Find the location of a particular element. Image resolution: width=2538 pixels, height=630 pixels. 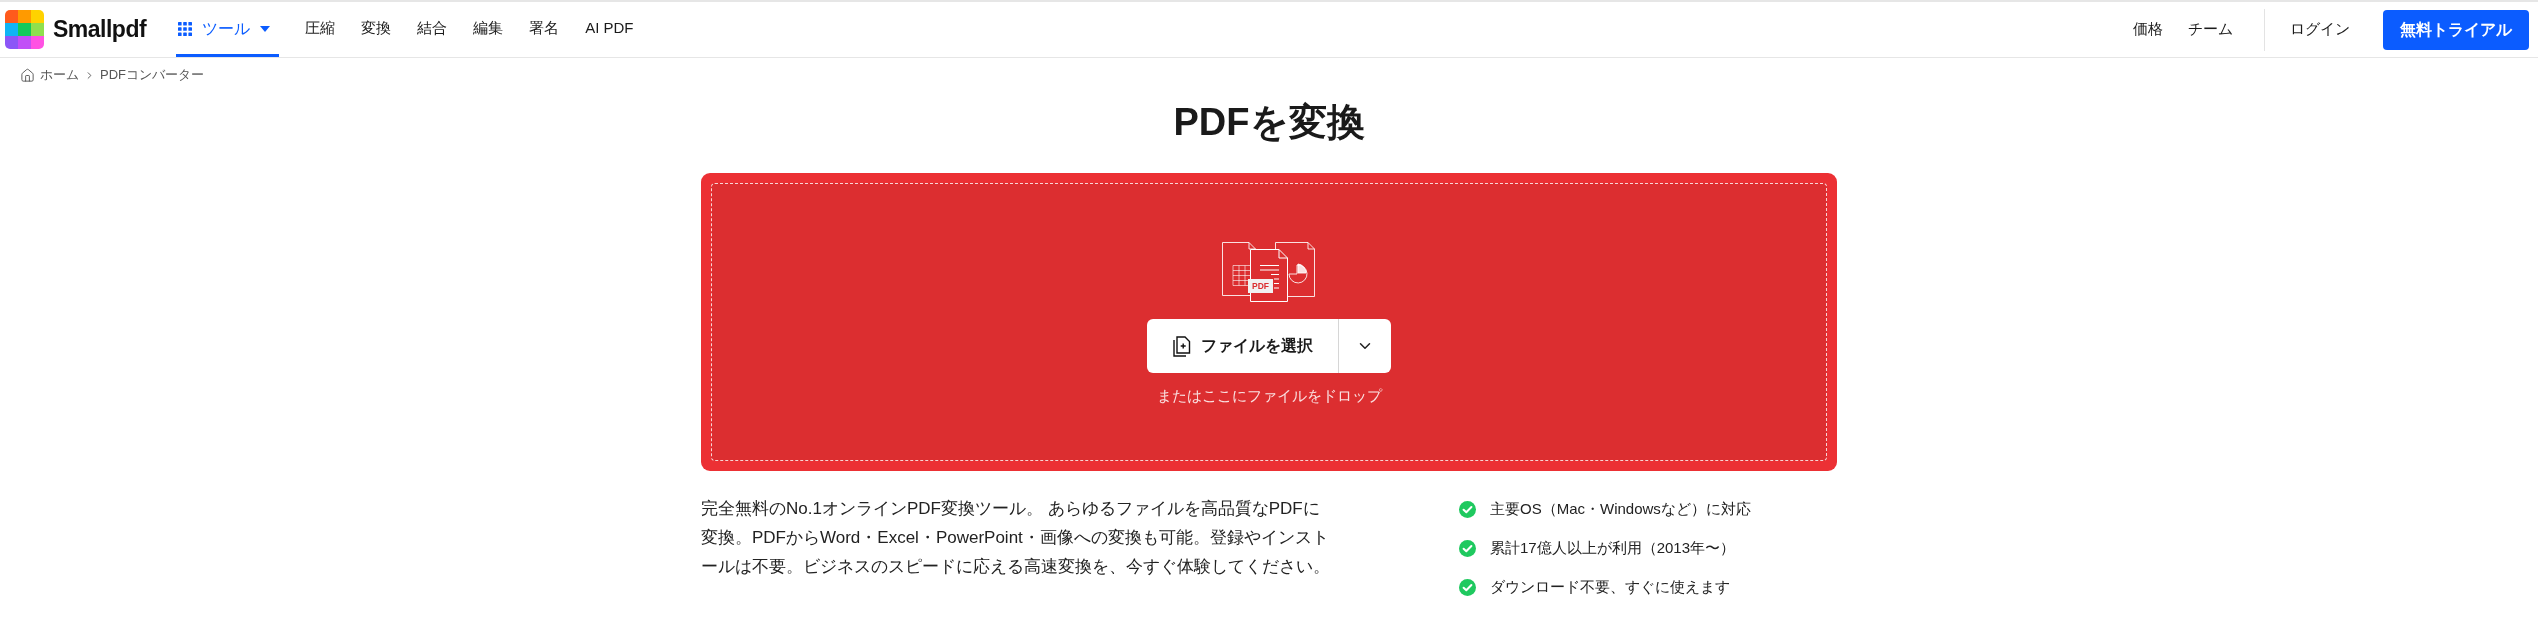

nav-link: 編集 is located at coordinates (488, 29).